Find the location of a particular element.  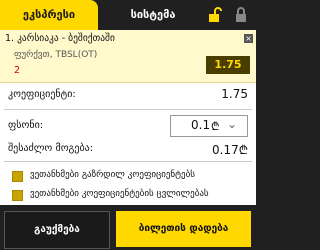

possible-win-value: 0.17₾ is located at coordinates (230, 150).